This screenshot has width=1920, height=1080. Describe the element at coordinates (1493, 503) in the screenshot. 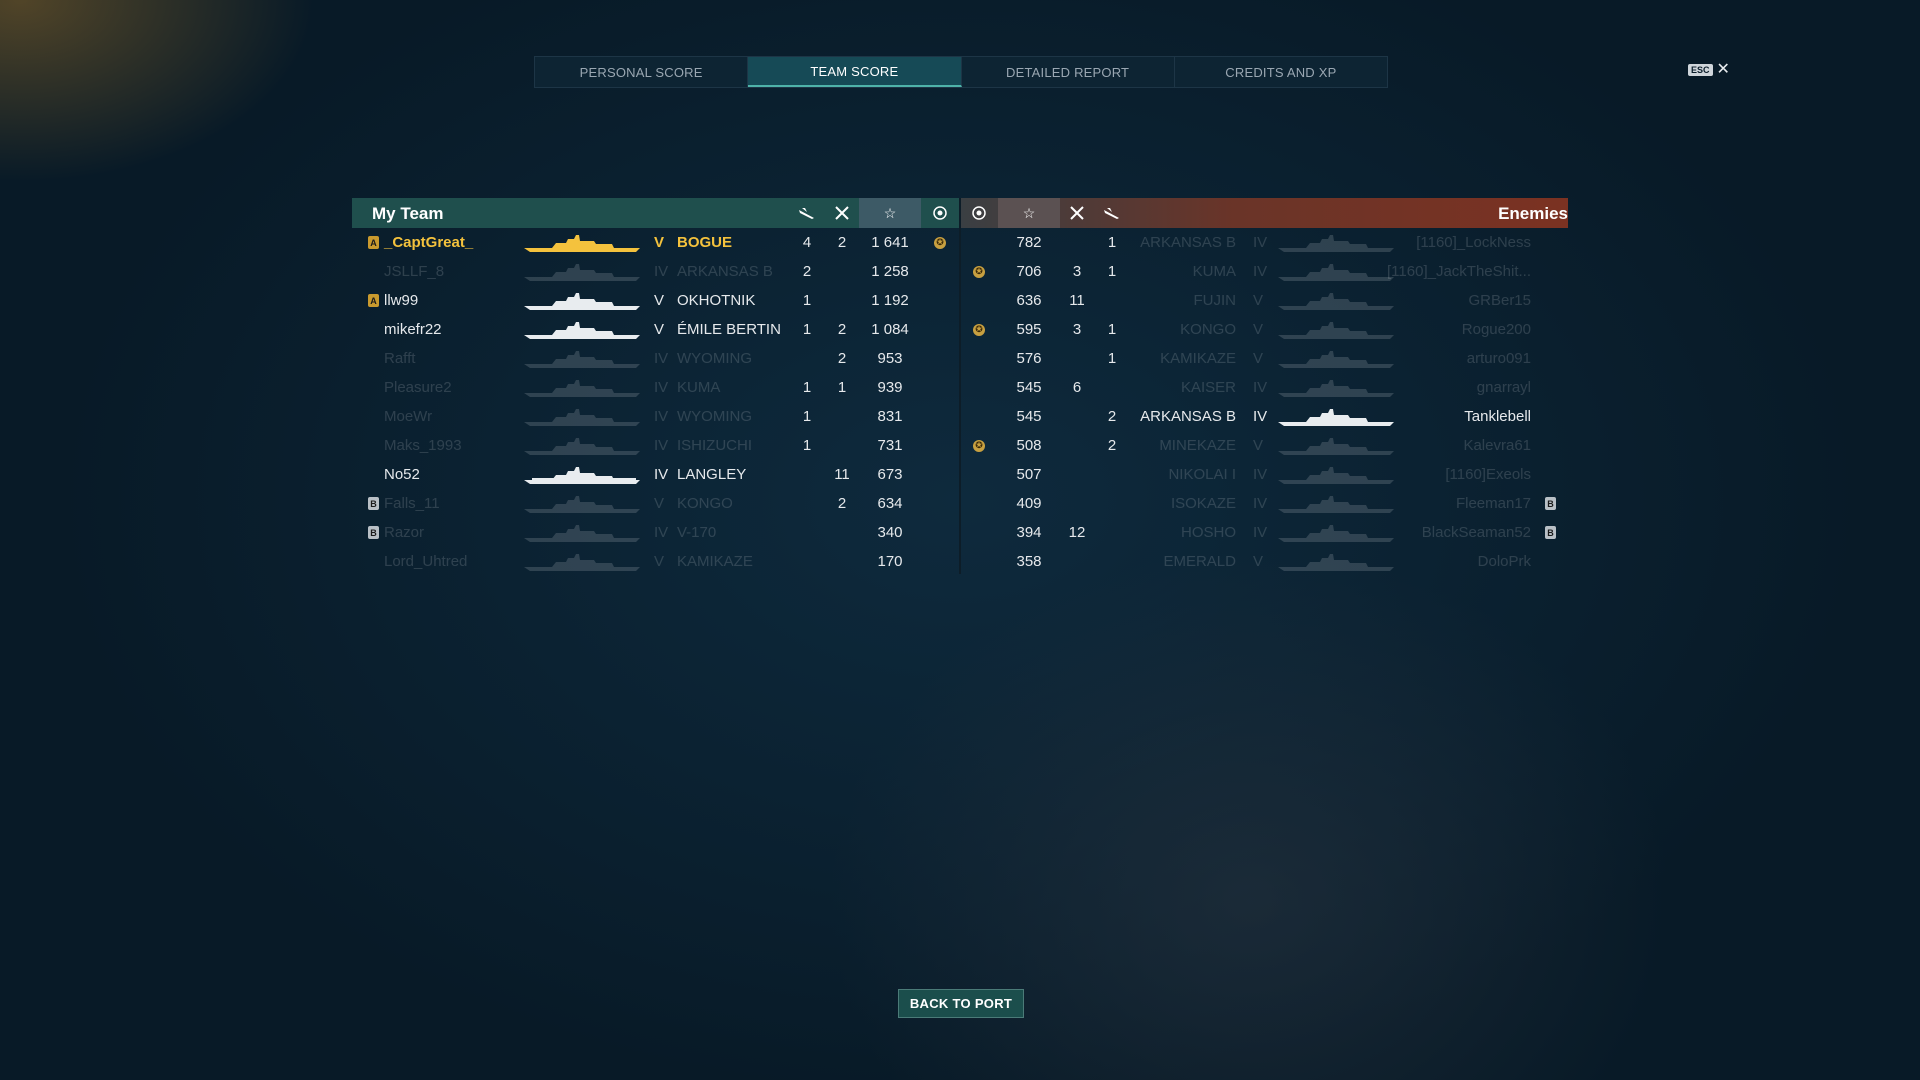

I see `player-name: Fleeman17` at that location.